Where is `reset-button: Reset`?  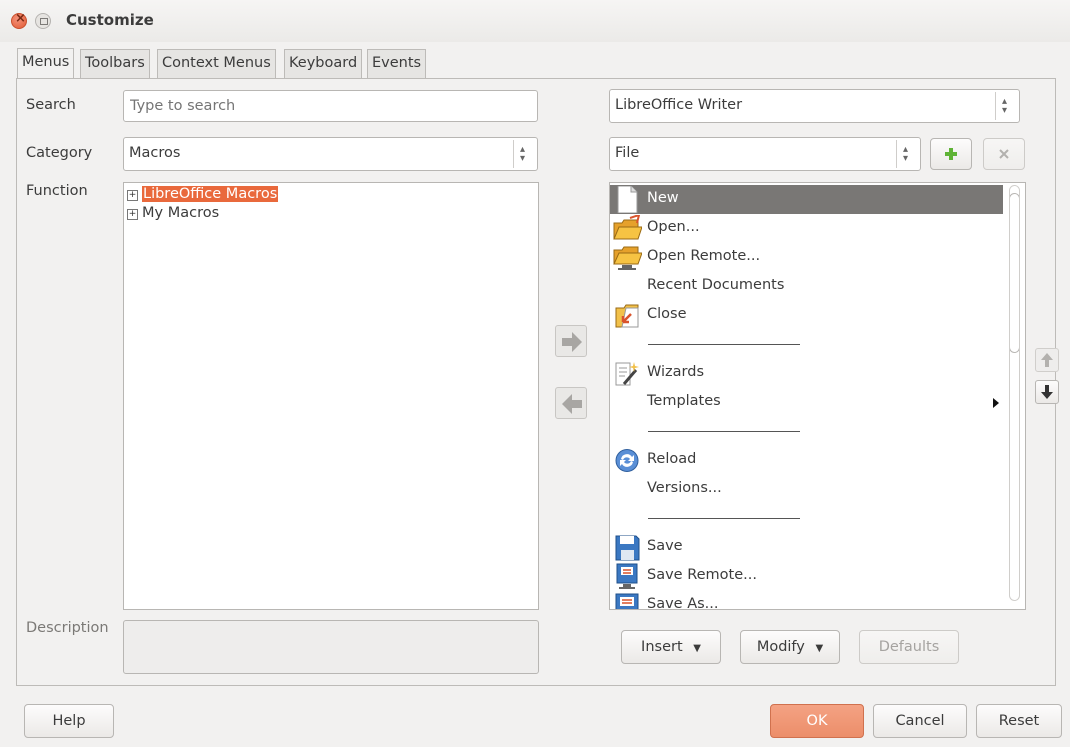 reset-button: Reset is located at coordinates (1019, 721).